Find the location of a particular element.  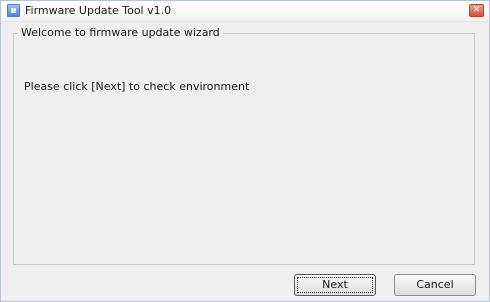

close-button: ✕ is located at coordinates (476, 10).